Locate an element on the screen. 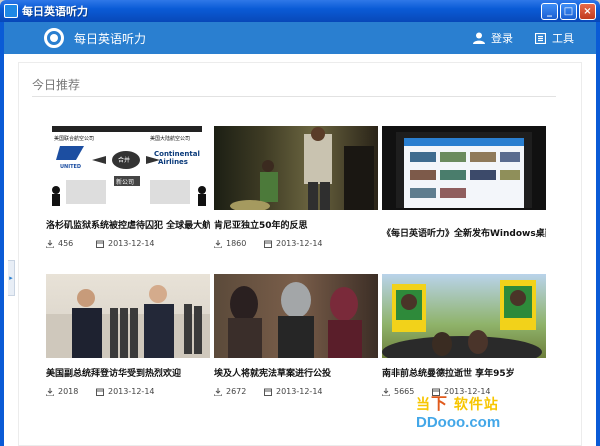 Image resolution: width=600 pixels, height=446 pixels. article-card: 美国副总统拜登访华受到热烈欢迎 2018 2013-12-14 is located at coordinates (128, 335).